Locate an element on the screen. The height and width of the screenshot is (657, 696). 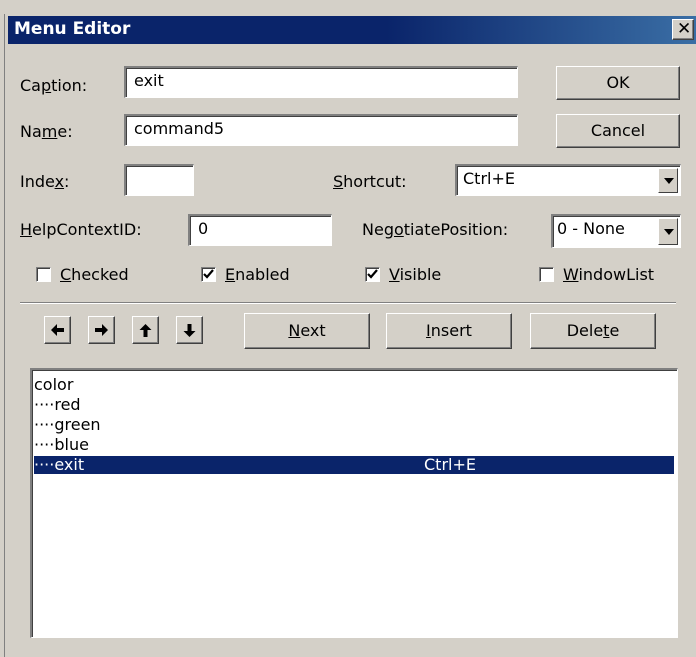
close-button: ✕ is located at coordinates (683, 29).